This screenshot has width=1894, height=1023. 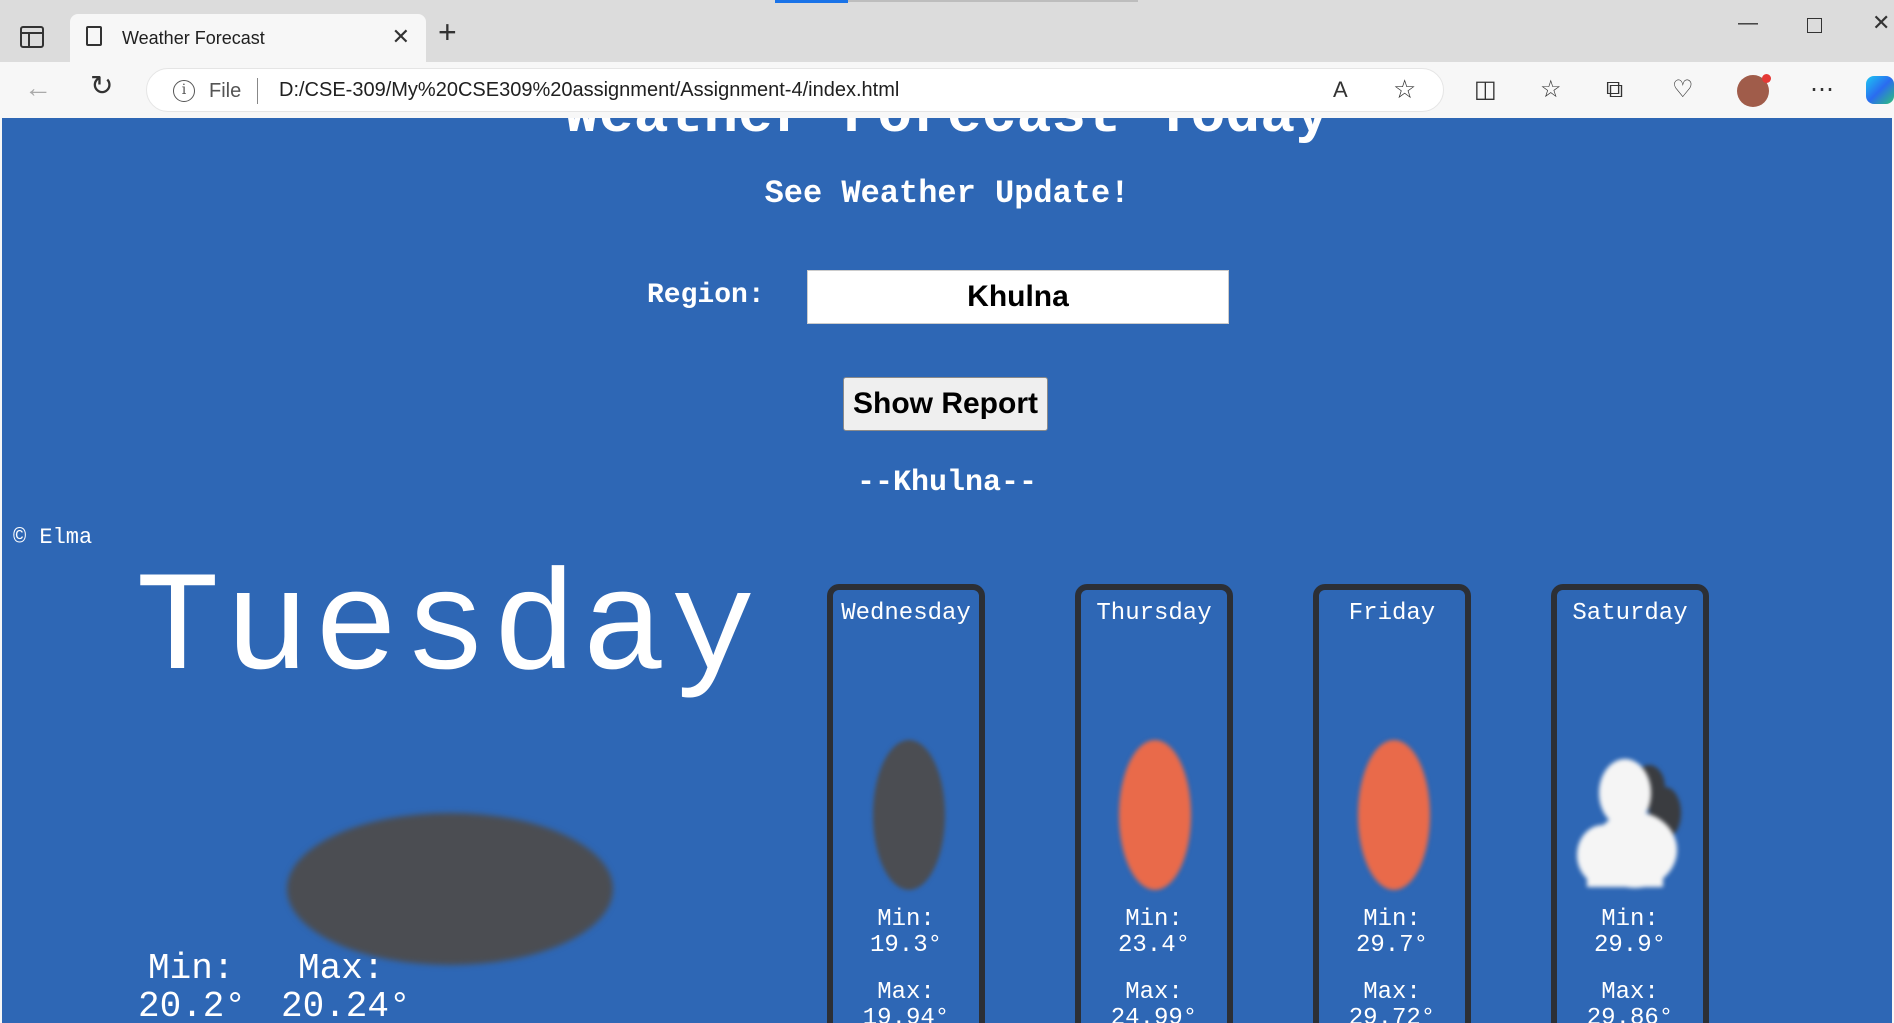 What do you see at coordinates (1614, 90) in the screenshot?
I see `collections-icon: ⧉` at bounding box center [1614, 90].